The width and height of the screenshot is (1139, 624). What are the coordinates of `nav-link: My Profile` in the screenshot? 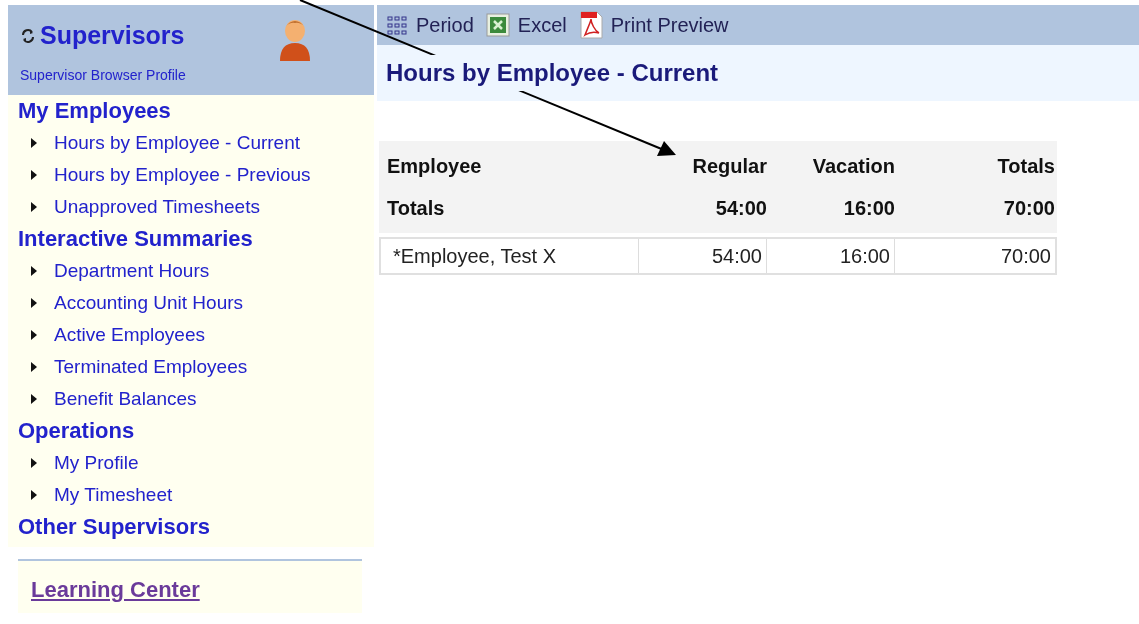 It's located at (96, 463).